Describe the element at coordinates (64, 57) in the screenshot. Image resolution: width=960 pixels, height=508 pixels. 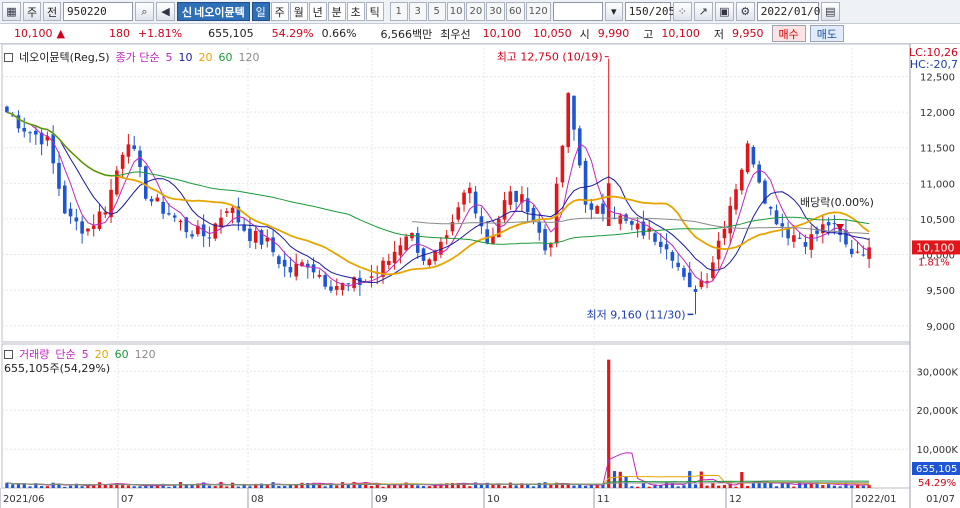
I see `price-legend-title: 네오이뮨텍(Reg,S)` at that location.